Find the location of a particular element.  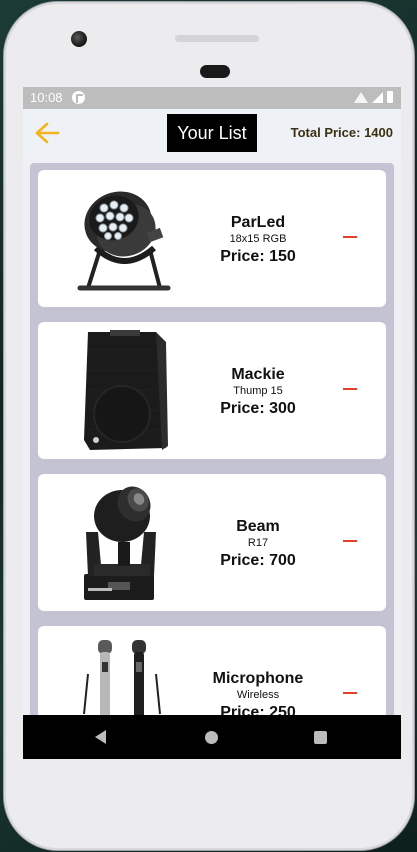

front-camera is located at coordinates (79, 39).